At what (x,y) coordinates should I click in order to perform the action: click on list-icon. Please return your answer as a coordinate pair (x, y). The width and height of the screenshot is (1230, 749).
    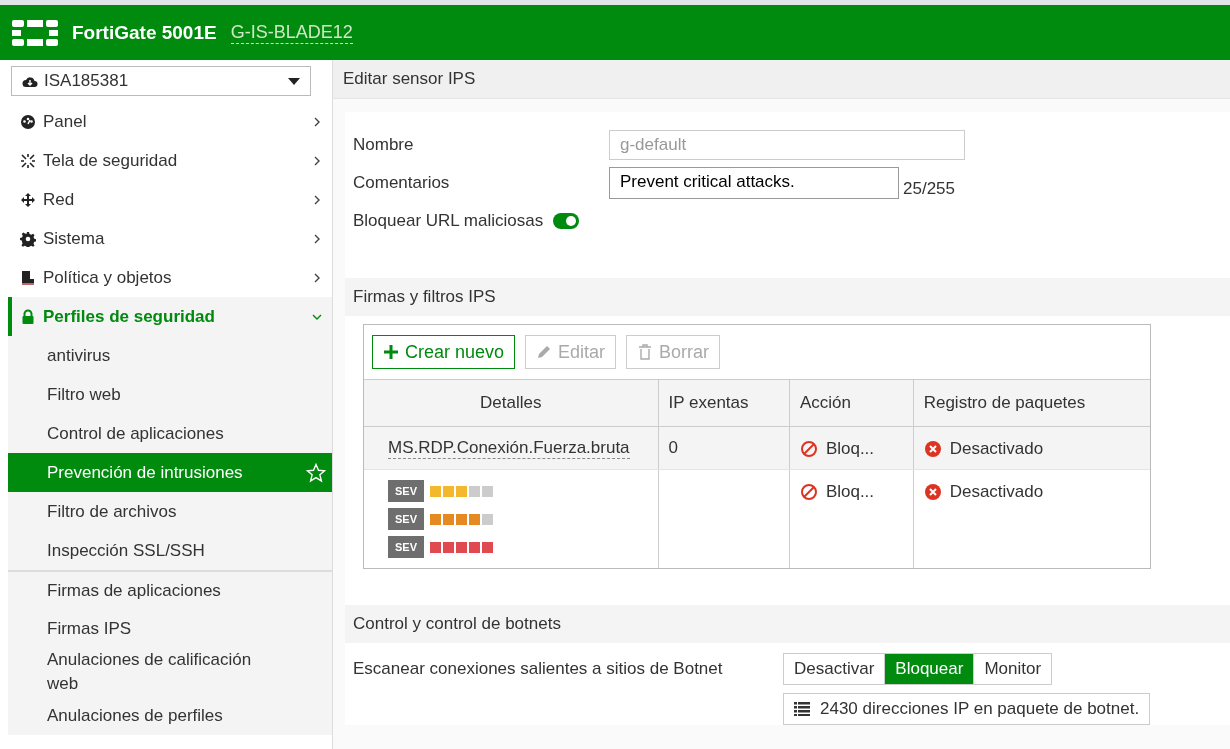
    Looking at the image, I should click on (802, 709).